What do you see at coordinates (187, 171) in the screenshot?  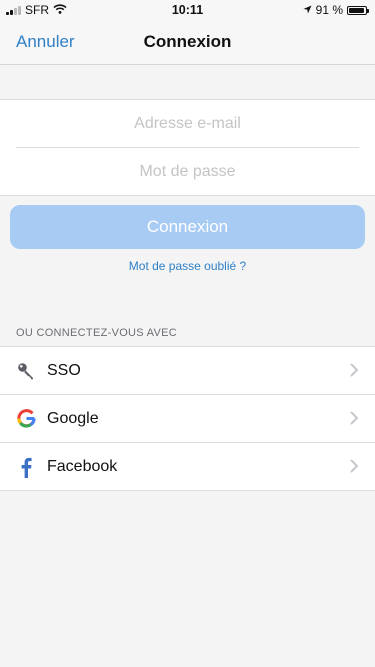 I see `password-field` at bounding box center [187, 171].